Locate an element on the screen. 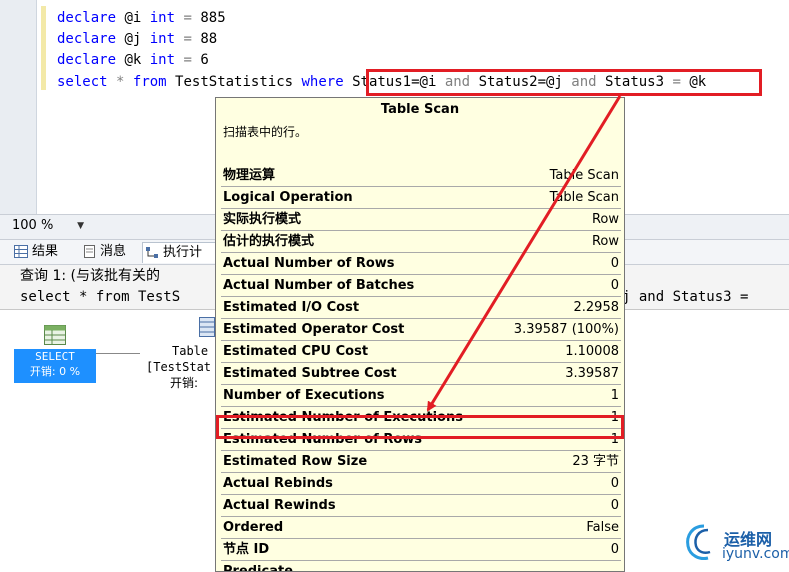 The width and height of the screenshot is (789, 572). property-value: 1.10008 is located at coordinates (592, 351).